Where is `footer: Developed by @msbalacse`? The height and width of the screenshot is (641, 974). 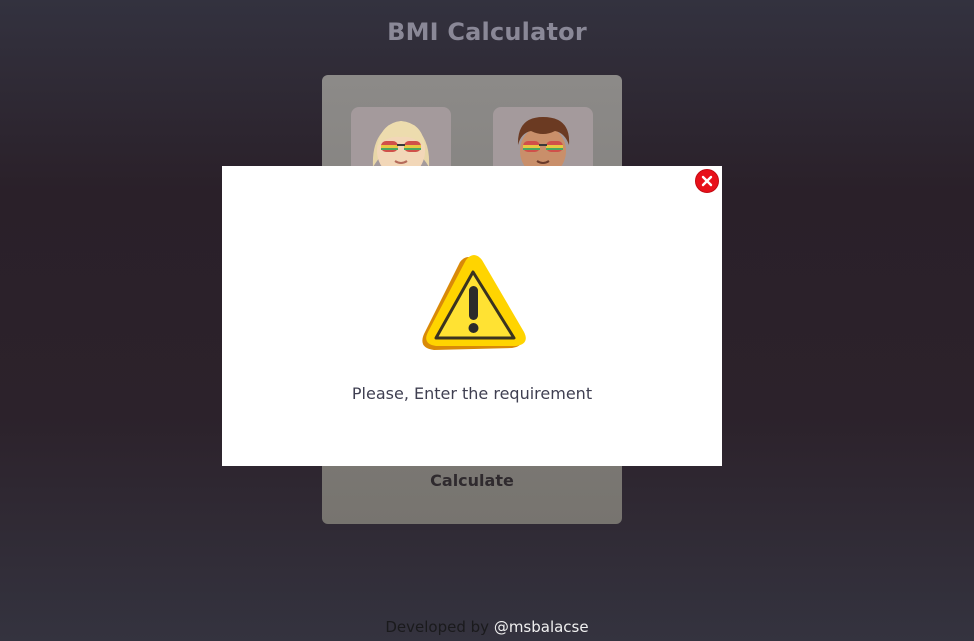 footer: Developed by @msbalacse is located at coordinates (487, 627).